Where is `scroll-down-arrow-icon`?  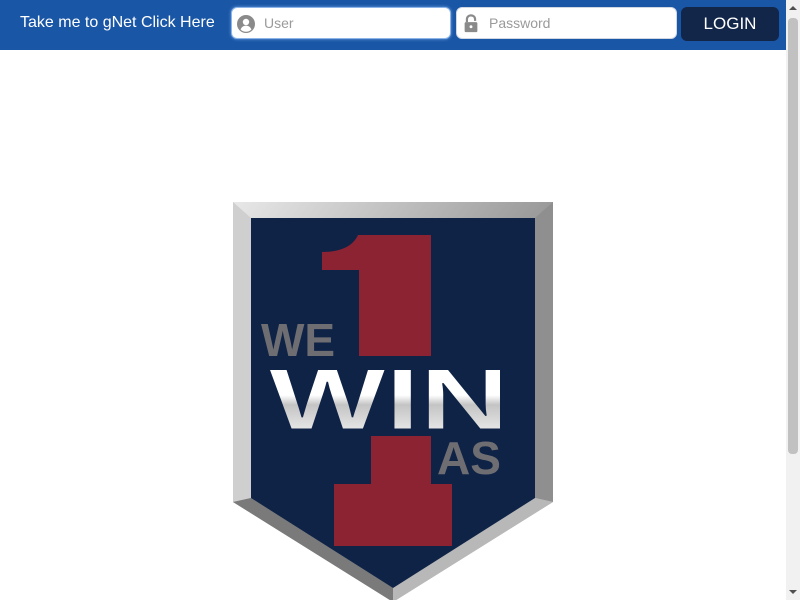 scroll-down-arrow-icon is located at coordinates (793, 592).